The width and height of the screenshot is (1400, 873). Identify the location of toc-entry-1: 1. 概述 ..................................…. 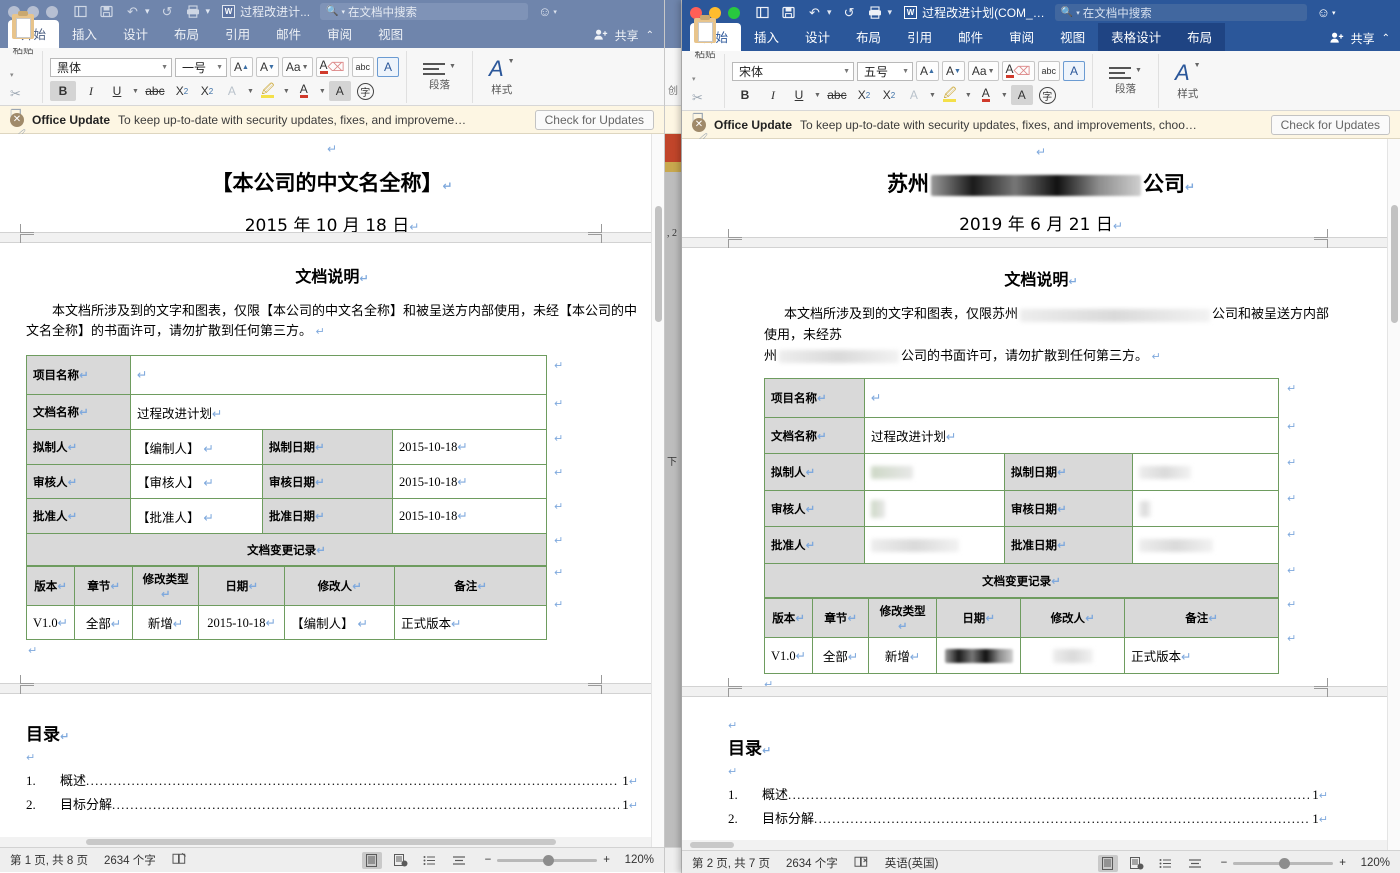
(1028, 793).